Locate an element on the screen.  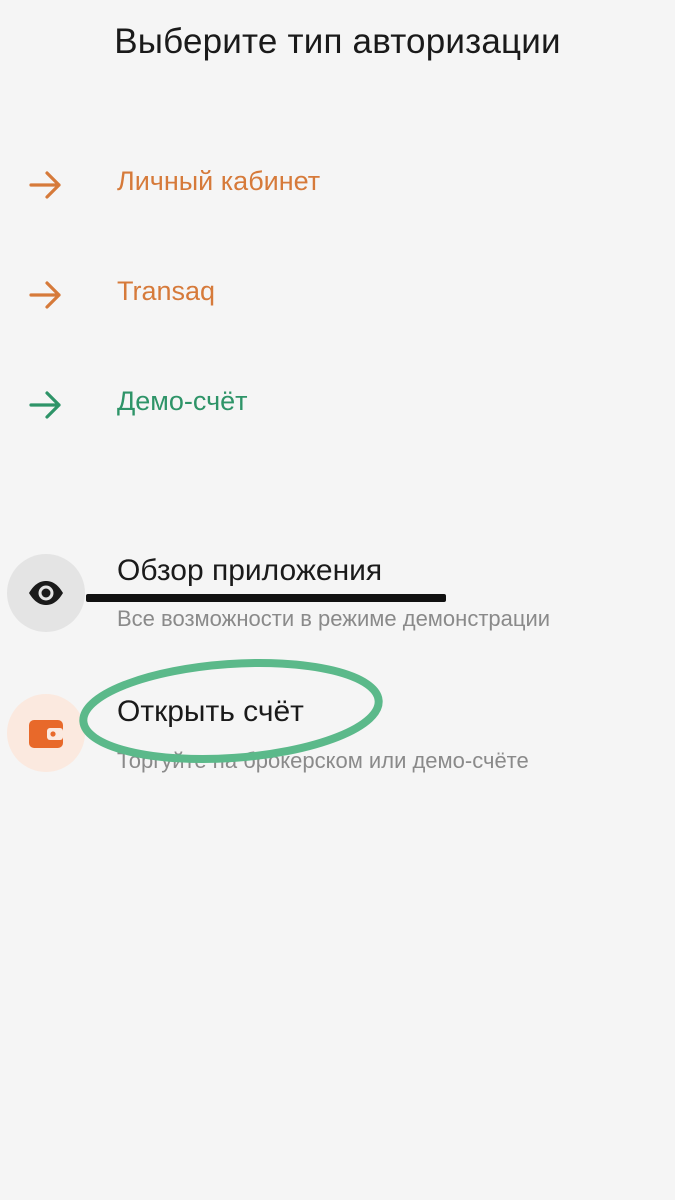
auth-option-personal-cabinet: Личный кабинет is located at coordinates (337, 185).